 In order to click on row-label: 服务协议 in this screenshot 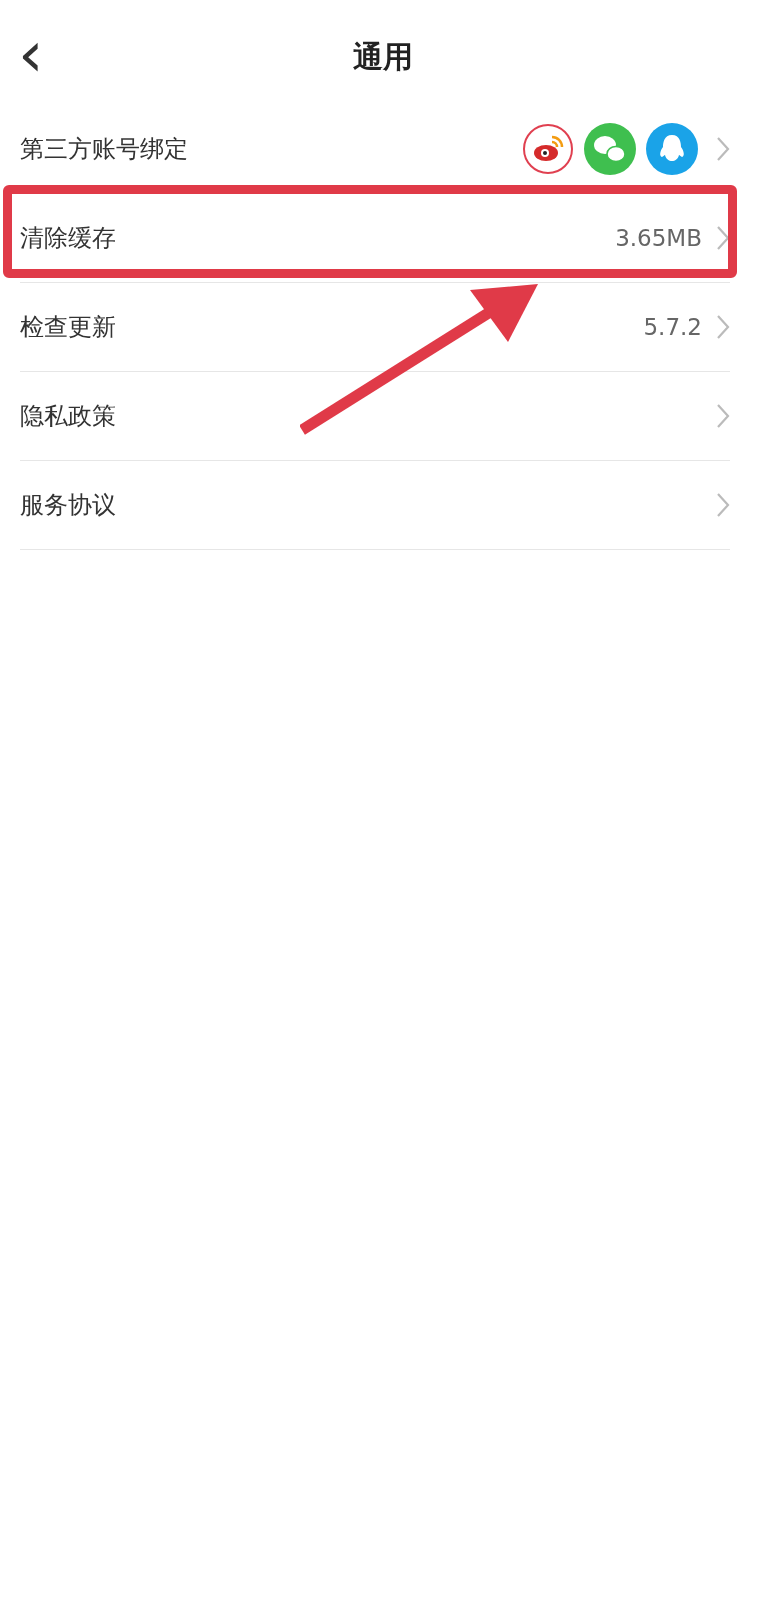, I will do `click(68, 505)`.